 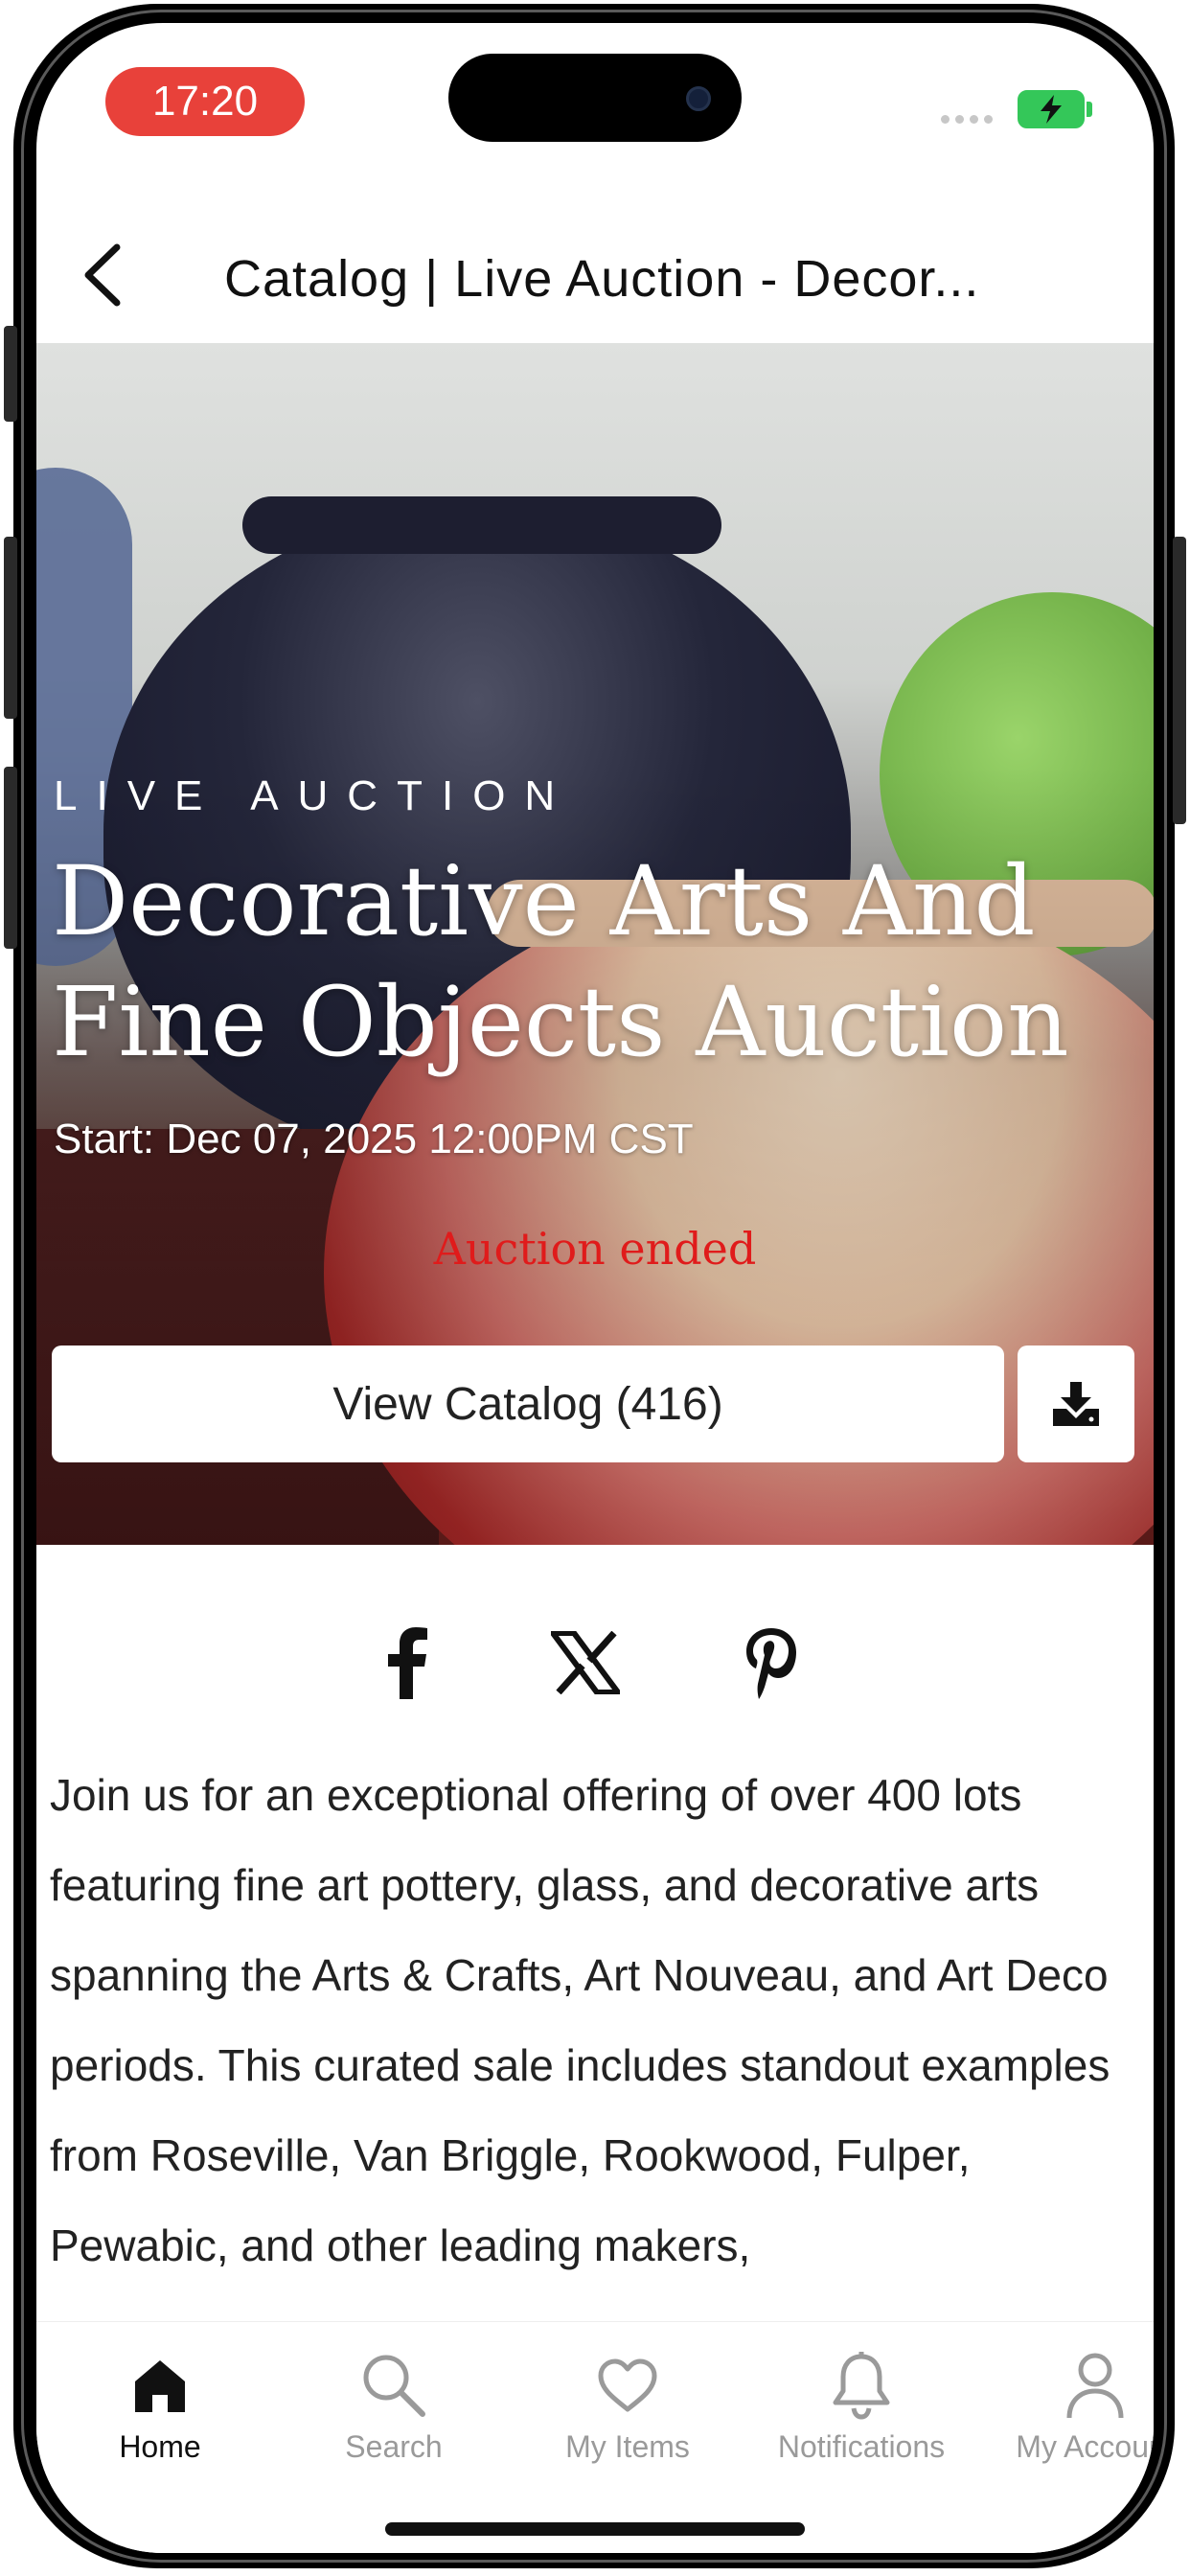 I want to click on dynamic-island, so click(x=595, y=98).